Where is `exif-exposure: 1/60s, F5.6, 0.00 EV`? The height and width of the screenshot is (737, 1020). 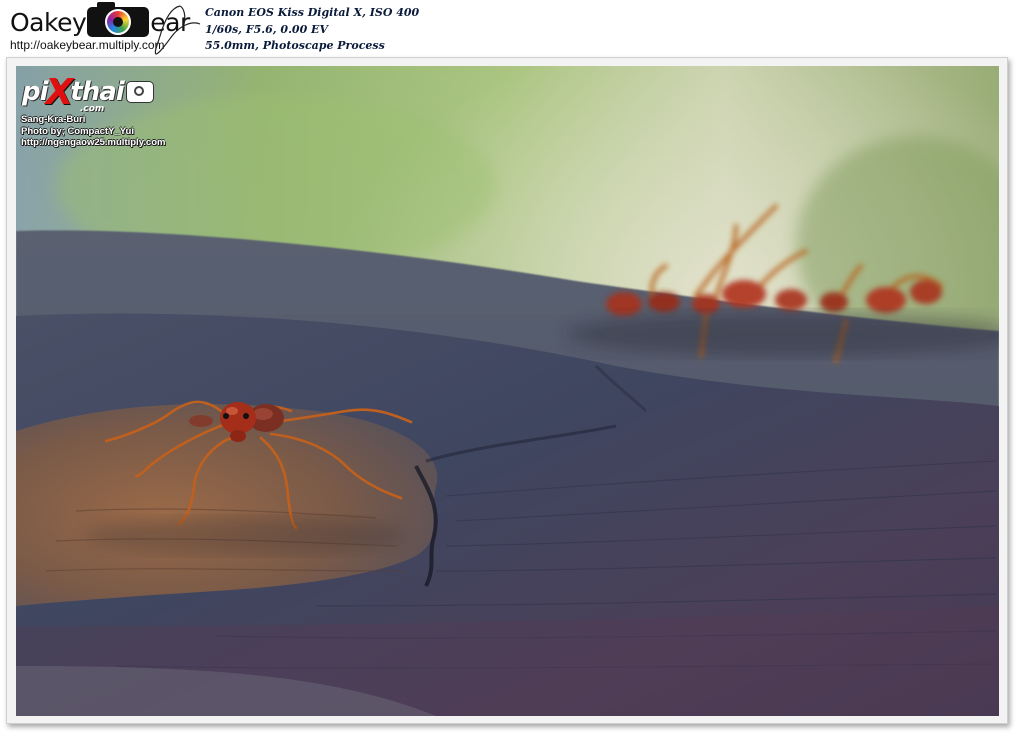 exif-exposure: 1/60s, F5.6, 0.00 EV is located at coordinates (266, 29).